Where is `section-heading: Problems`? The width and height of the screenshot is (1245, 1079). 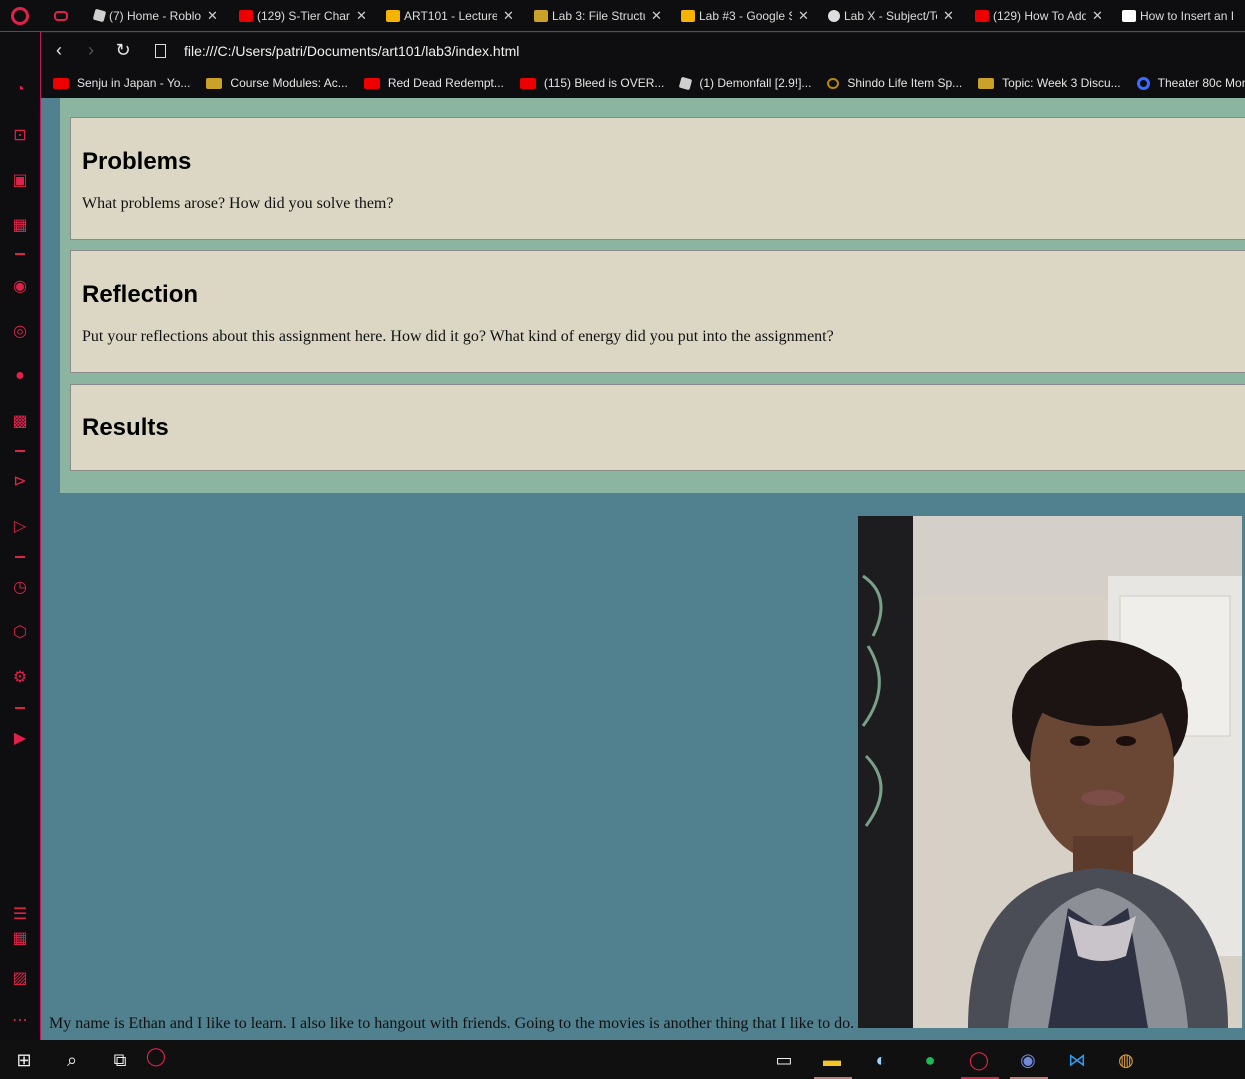
section-heading: Problems is located at coordinates (137, 161).